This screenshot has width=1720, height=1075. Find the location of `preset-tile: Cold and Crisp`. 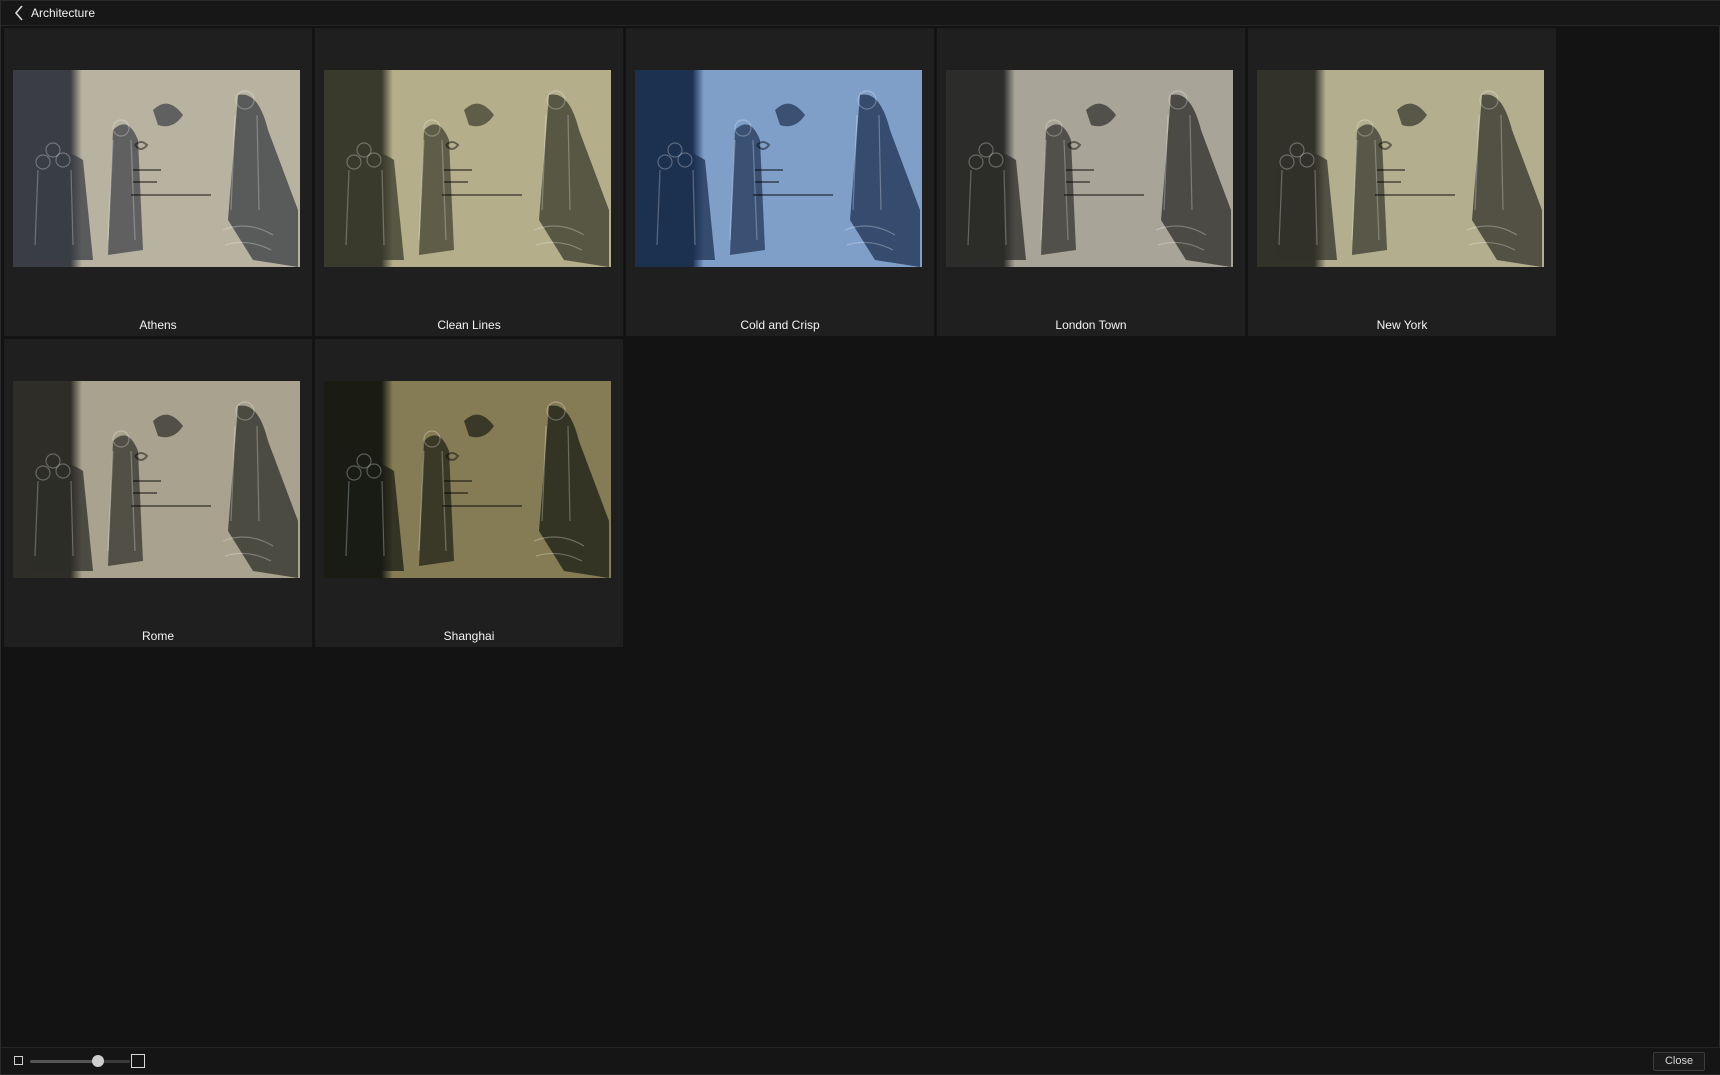

preset-tile: Cold and Crisp is located at coordinates (780, 182).